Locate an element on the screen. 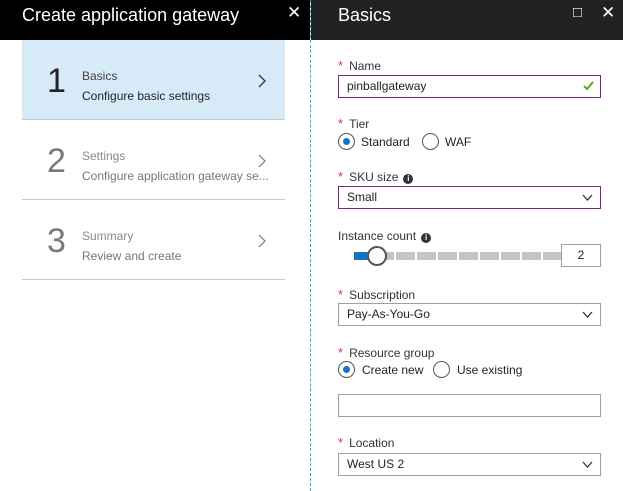 This screenshot has width=623, height=491. step-title: Basics is located at coordinates (100, 76).